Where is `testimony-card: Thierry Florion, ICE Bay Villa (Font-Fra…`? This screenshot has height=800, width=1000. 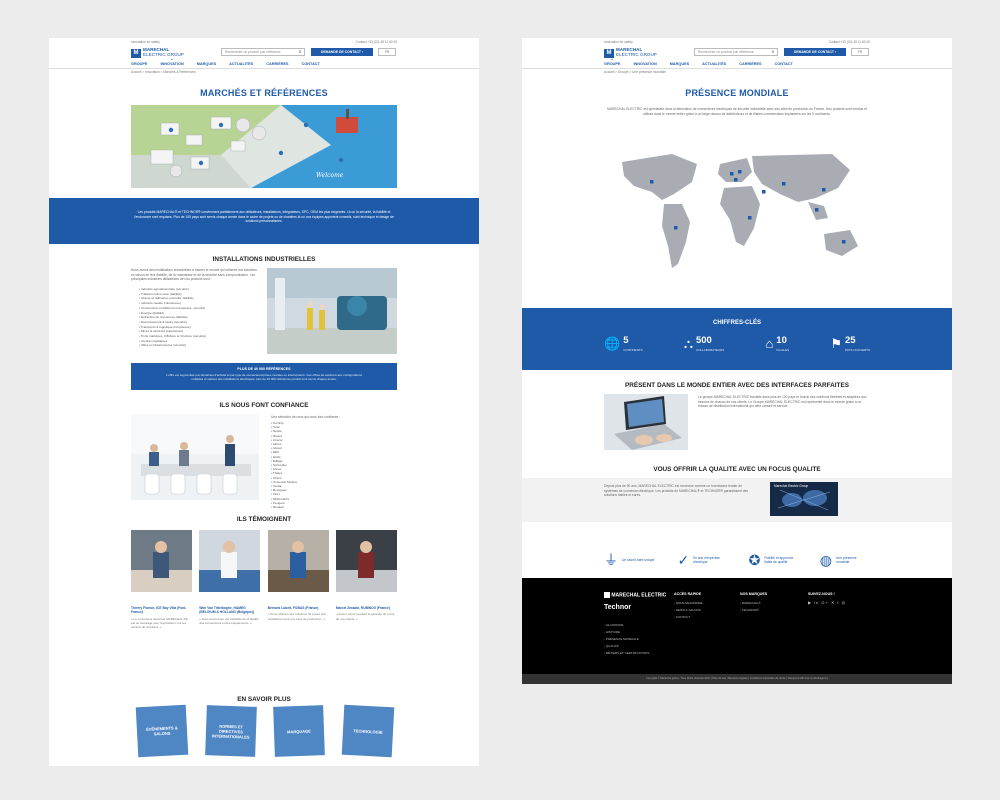 testimony-card: Thierry Florion, ICE Bay Villa (Font-Fra… is located at coordinates (161, 580).